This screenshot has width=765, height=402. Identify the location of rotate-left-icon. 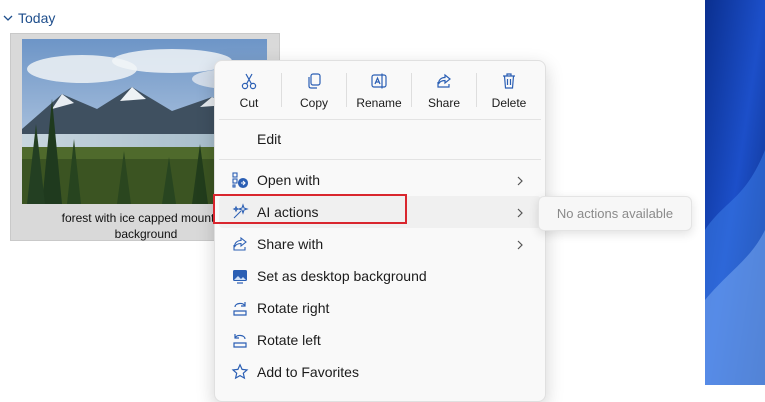
(240, 340).